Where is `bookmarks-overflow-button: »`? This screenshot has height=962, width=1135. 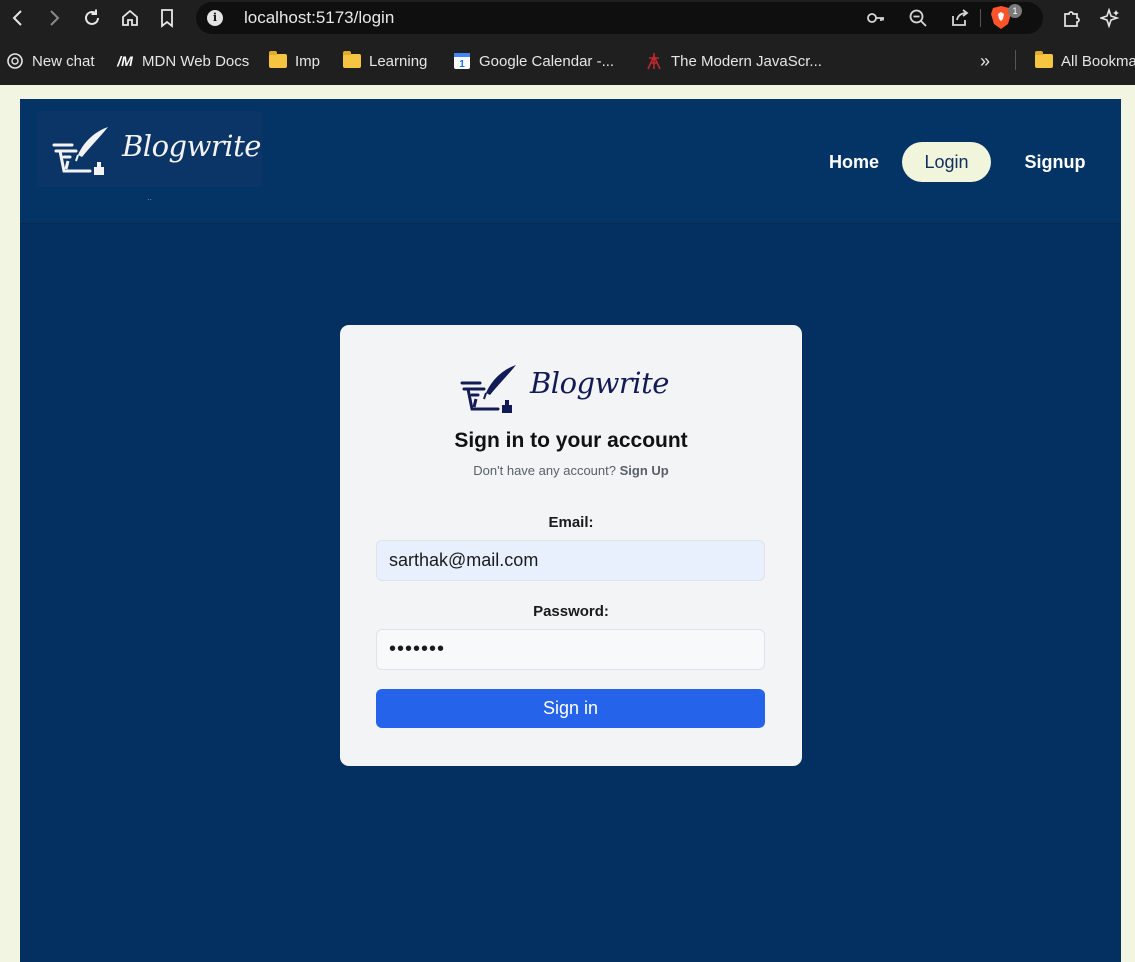 bookmarks-overflow-button: » is located at coordinates (985, 61).